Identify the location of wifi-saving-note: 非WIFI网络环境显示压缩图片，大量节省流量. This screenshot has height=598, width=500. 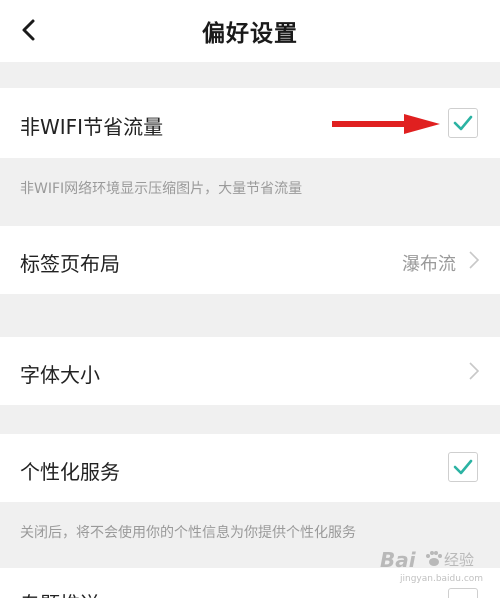
(161, 189).